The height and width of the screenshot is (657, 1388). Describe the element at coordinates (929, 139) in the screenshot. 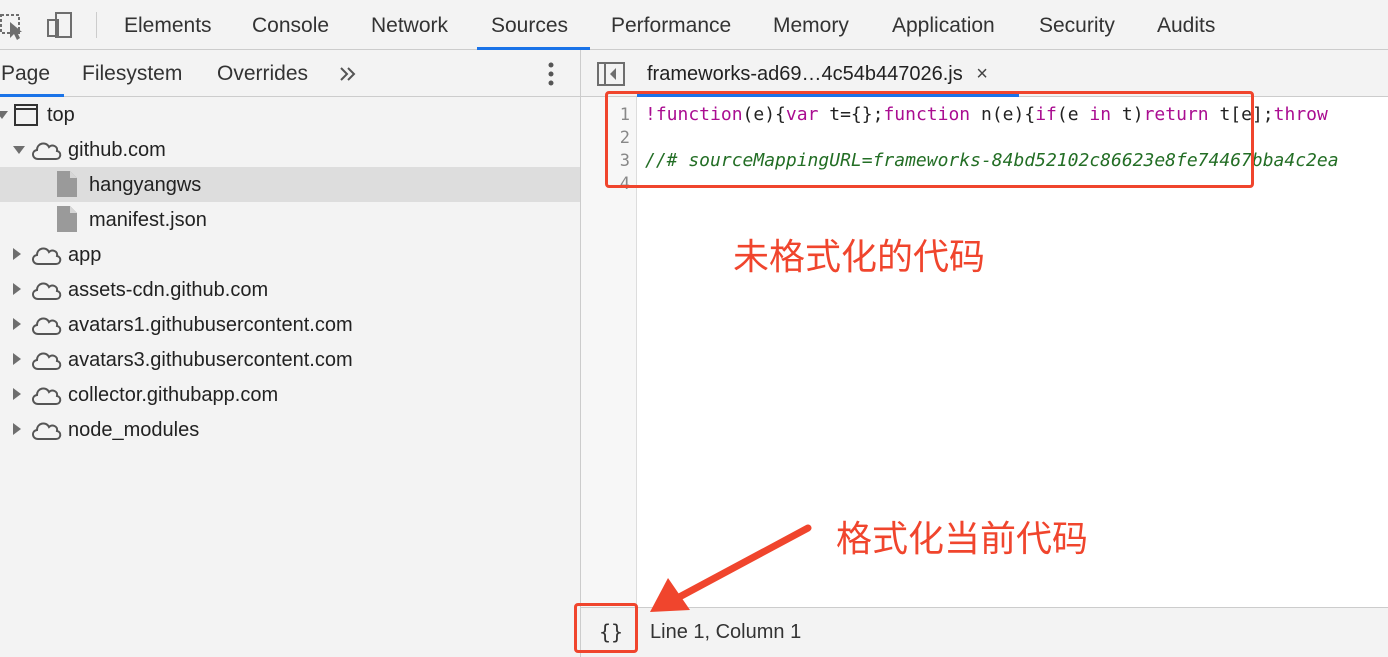

I see `annotation-code-highlight` at that location.